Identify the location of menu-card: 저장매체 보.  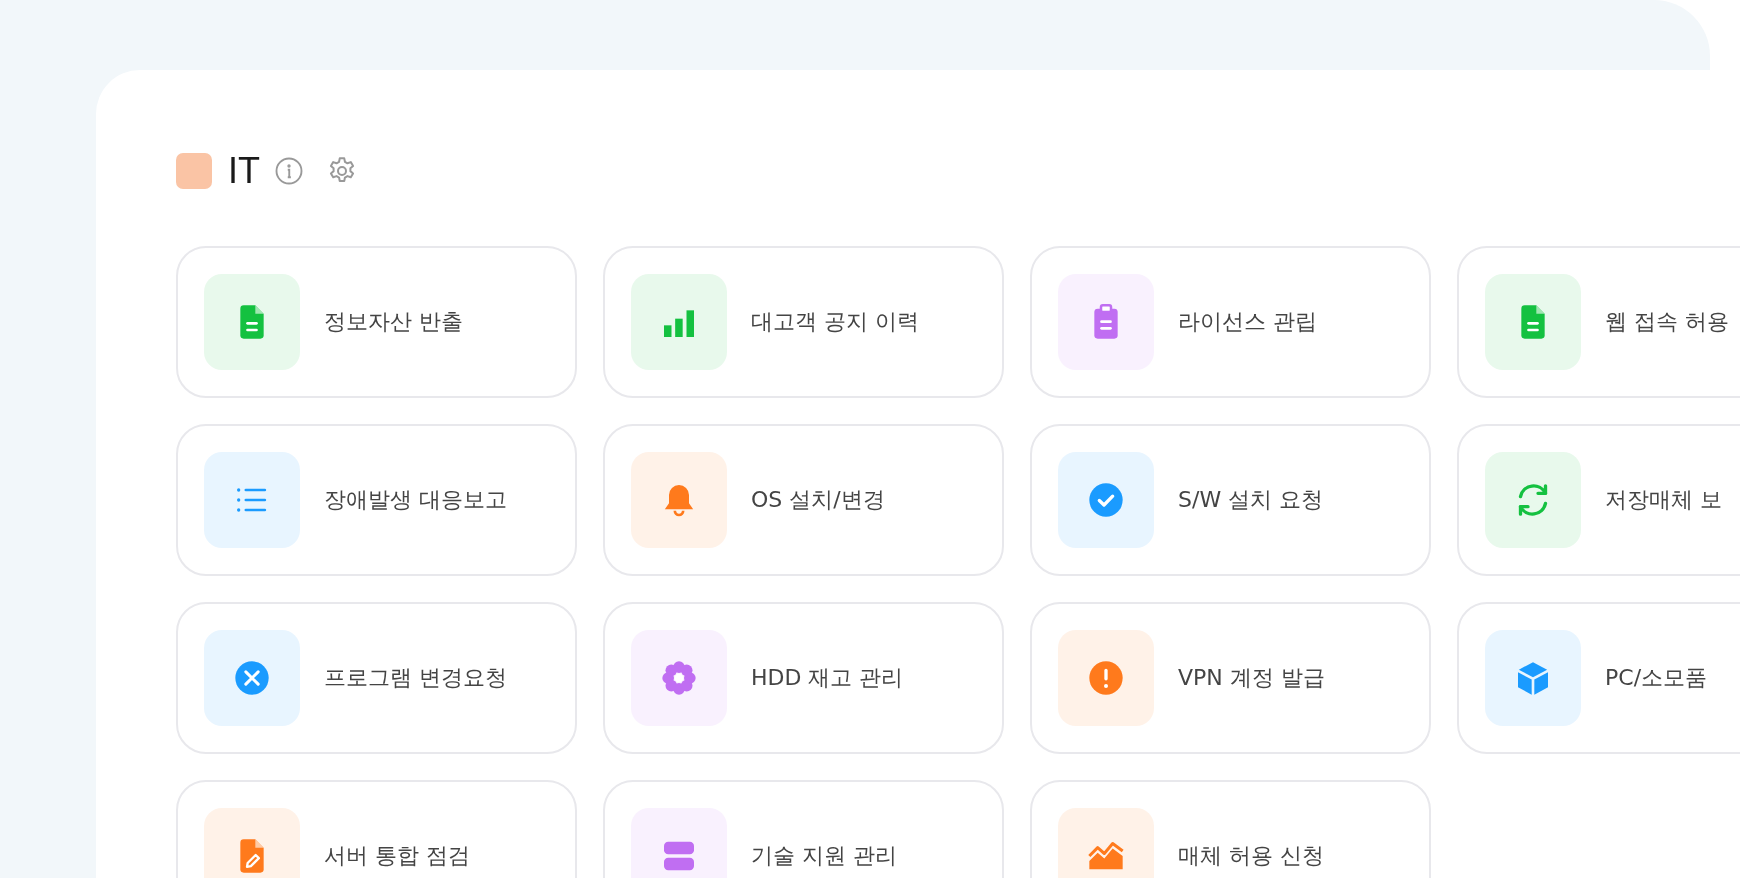
(1598, 500).